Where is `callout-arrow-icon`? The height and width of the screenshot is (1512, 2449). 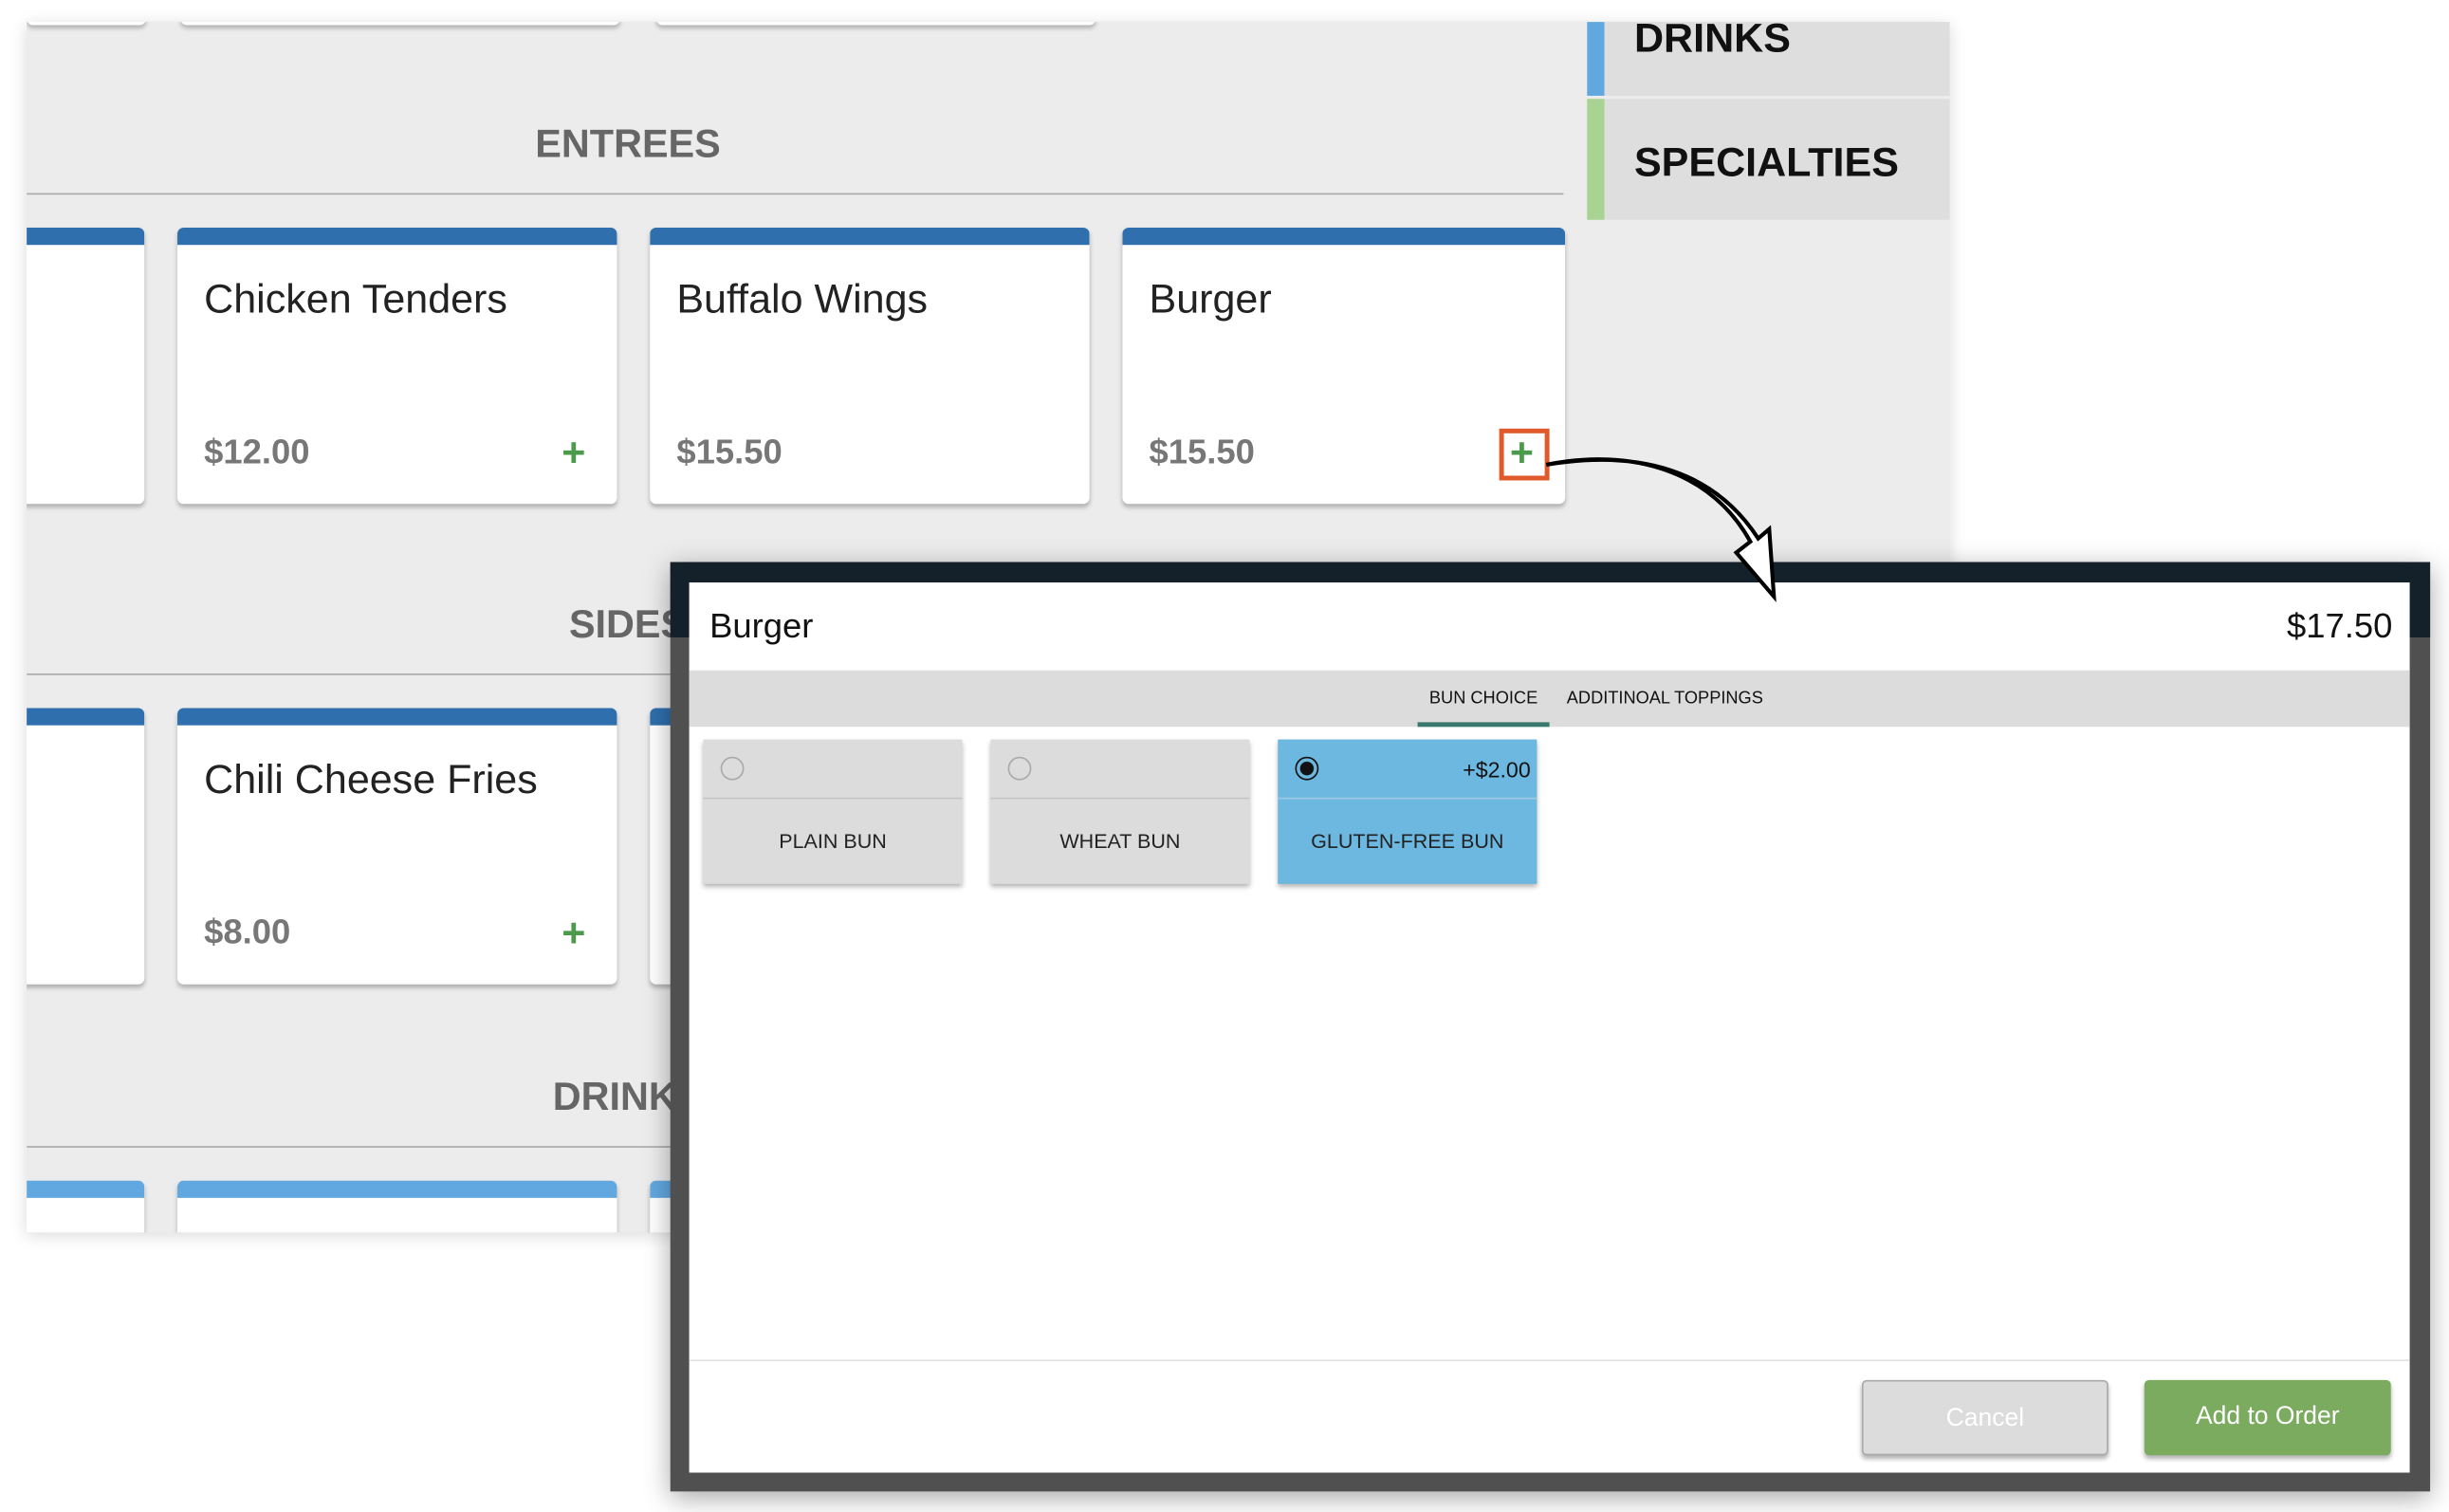 callout-arrow-icon is located at coordinates (1661, 530).